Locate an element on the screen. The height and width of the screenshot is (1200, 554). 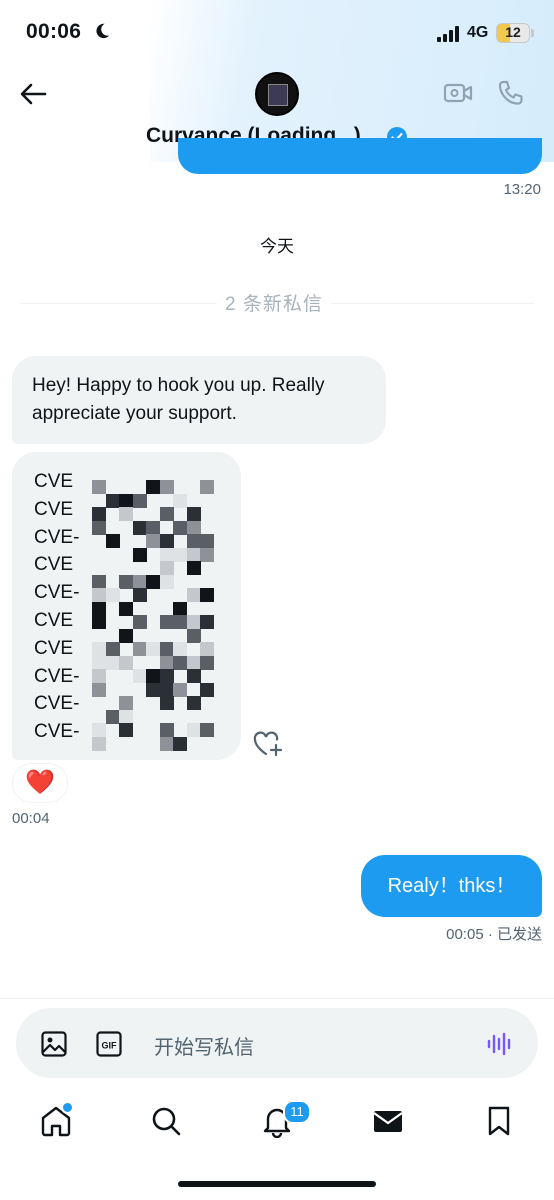
status-time: 00:06 is located at coordinates (54, 31).